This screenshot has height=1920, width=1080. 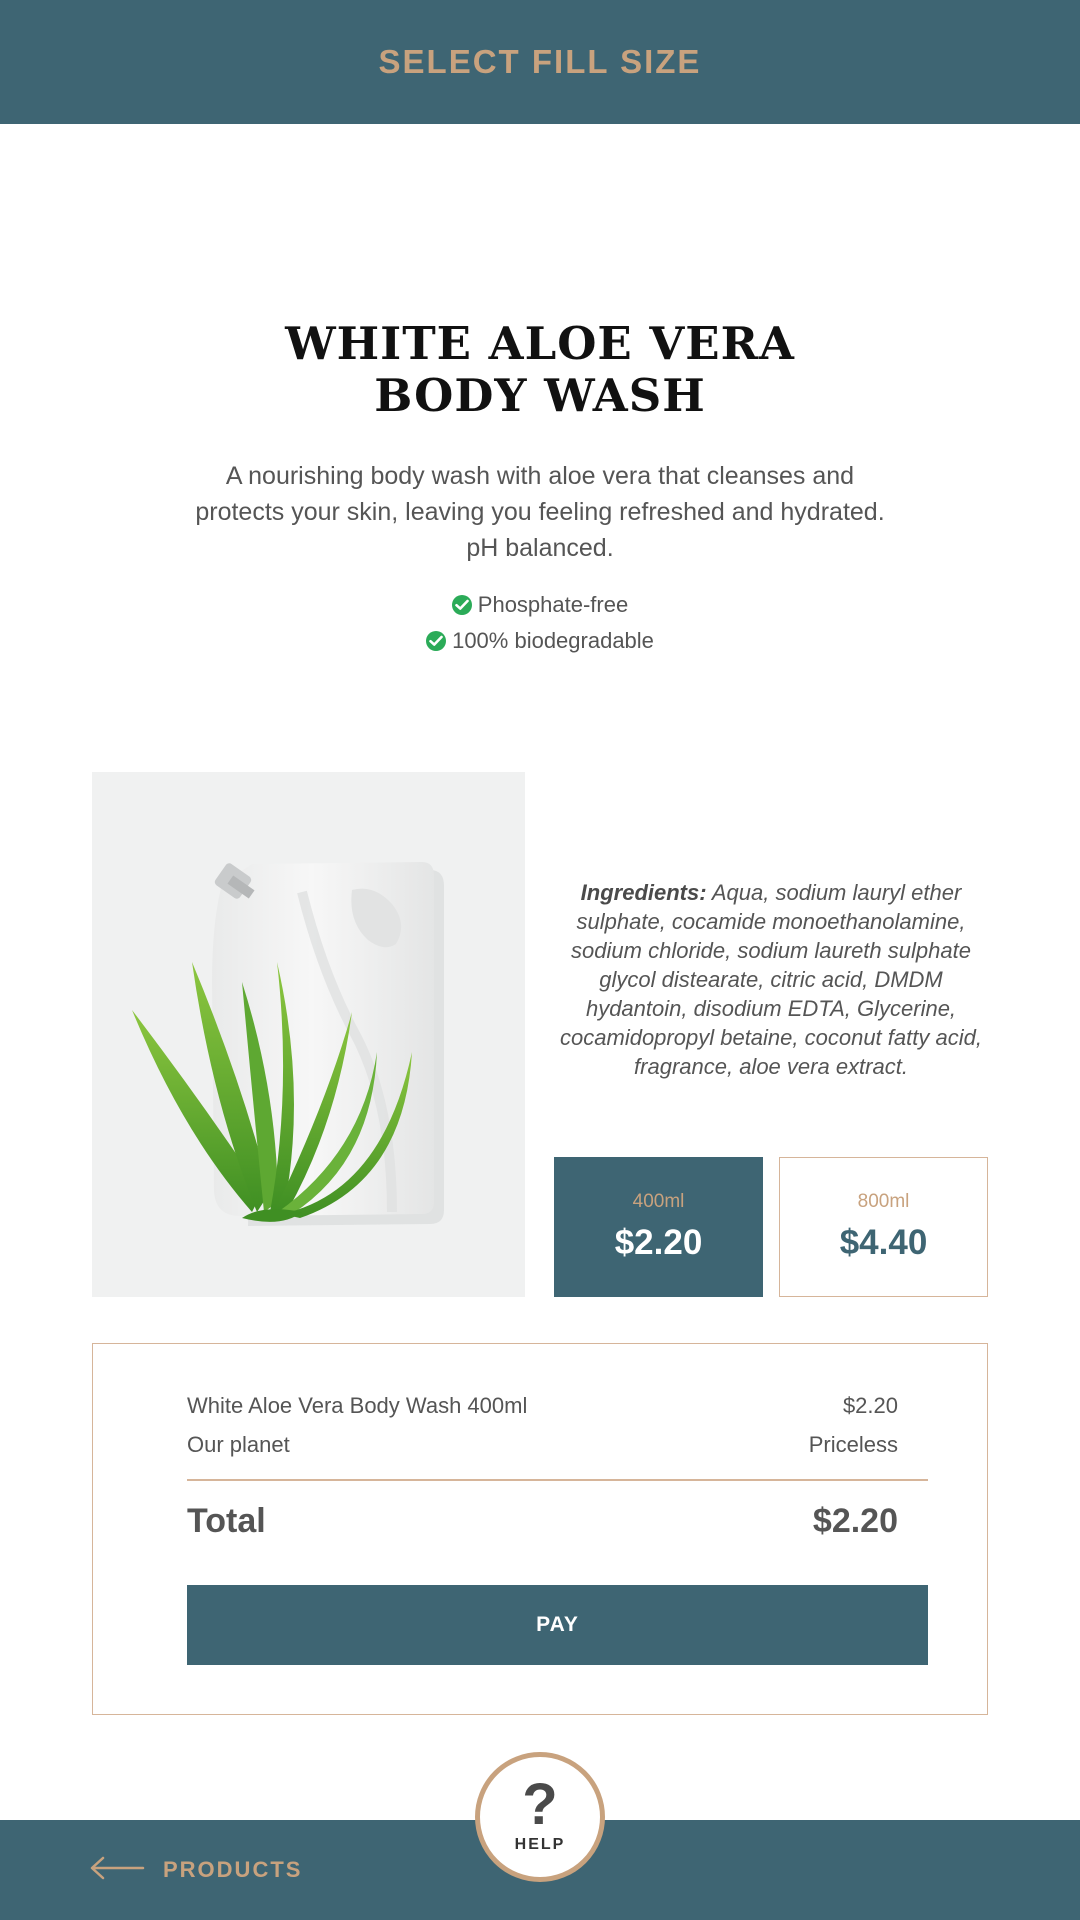 I want to click on summary-divider, so click(x=557, y=1480).